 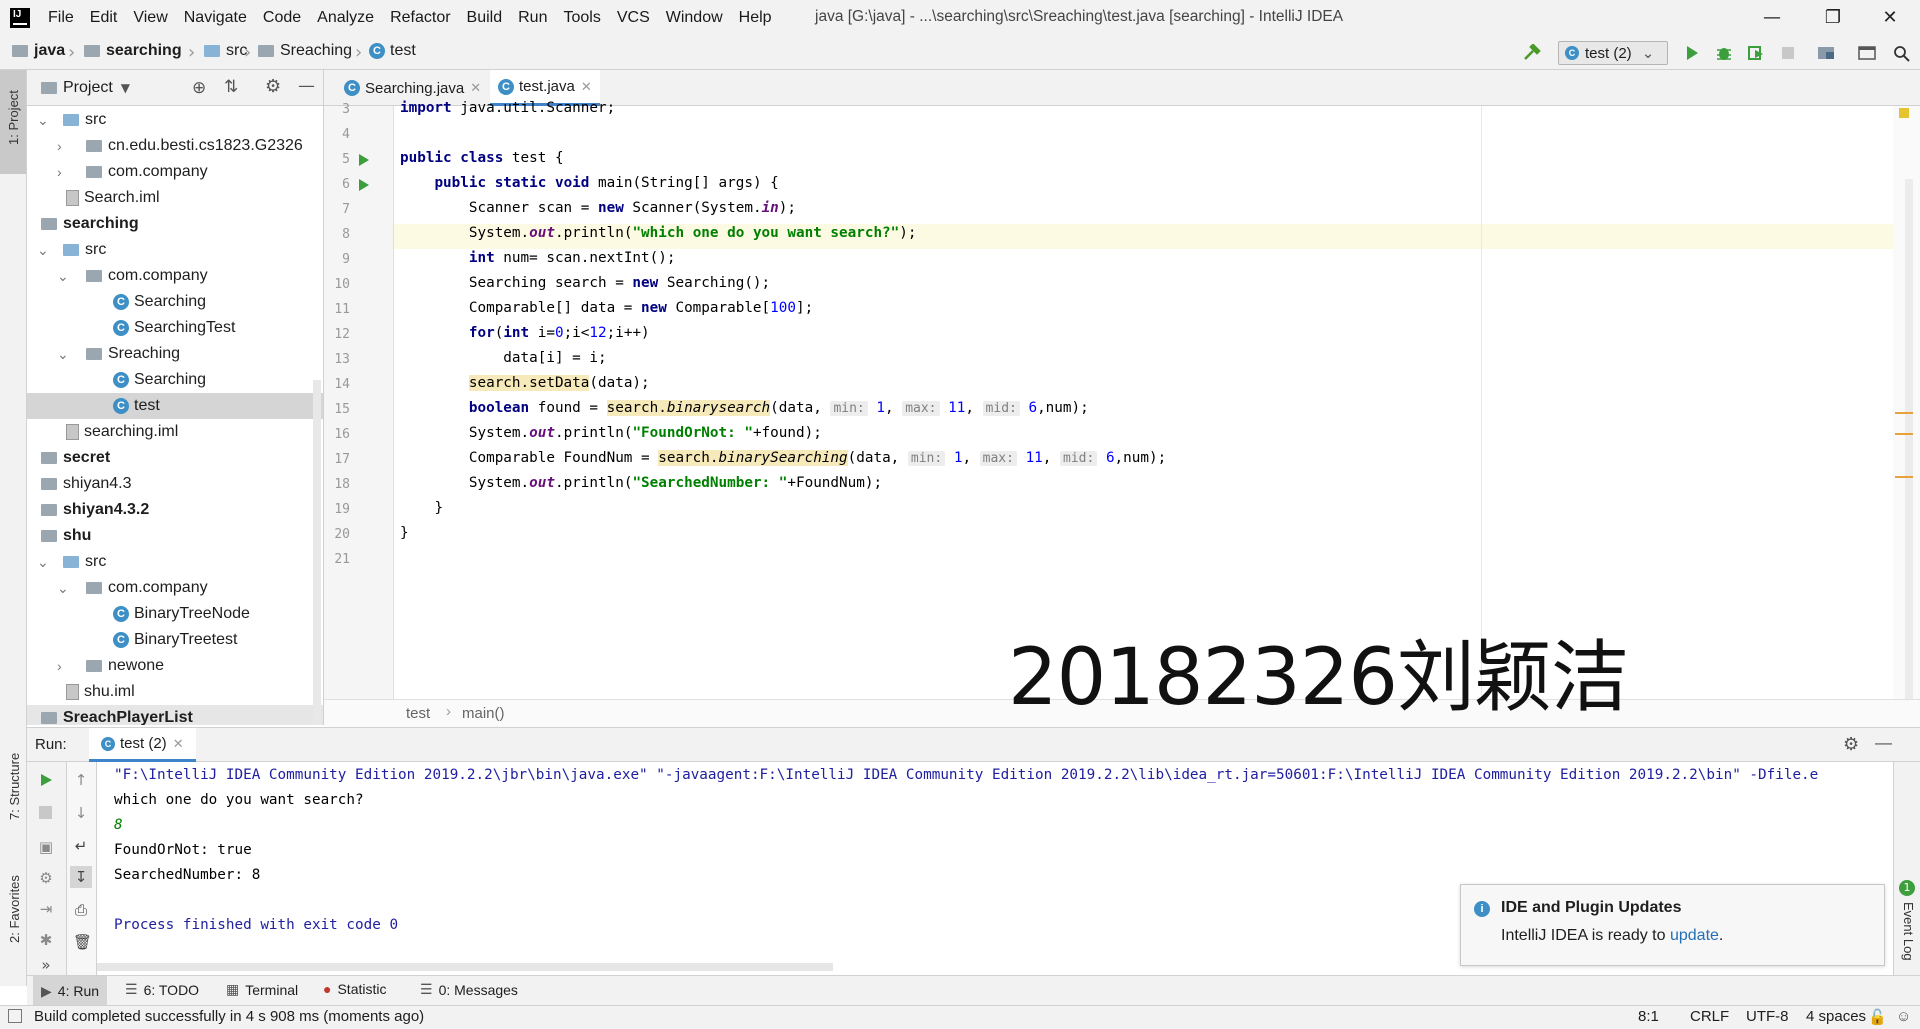 I want to click on run-icon, so click(x=1692, y=53).